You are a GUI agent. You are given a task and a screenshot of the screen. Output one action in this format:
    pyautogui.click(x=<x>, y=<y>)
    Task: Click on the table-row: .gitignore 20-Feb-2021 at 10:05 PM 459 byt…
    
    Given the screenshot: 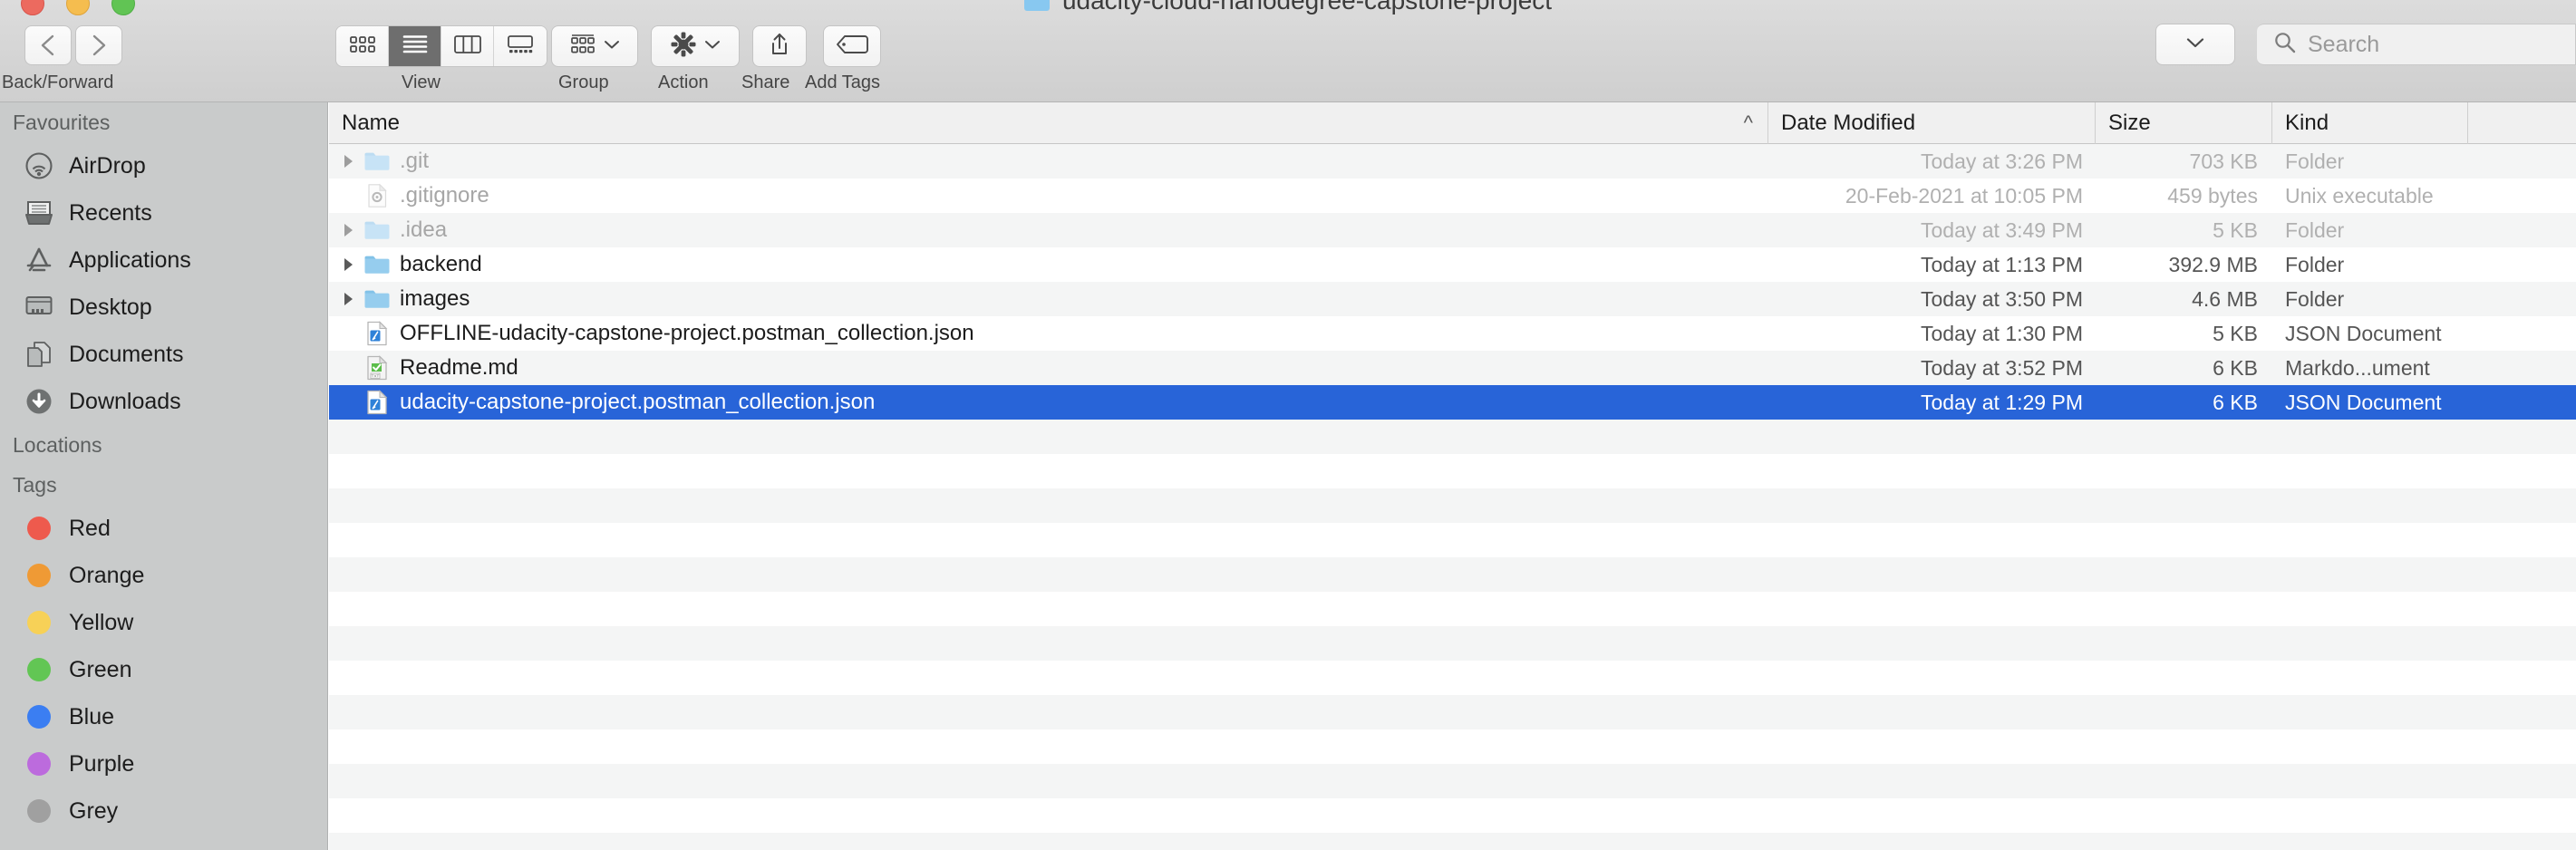 What is the action you would take?
    pyautogui.click(x=1452, y=196)
    